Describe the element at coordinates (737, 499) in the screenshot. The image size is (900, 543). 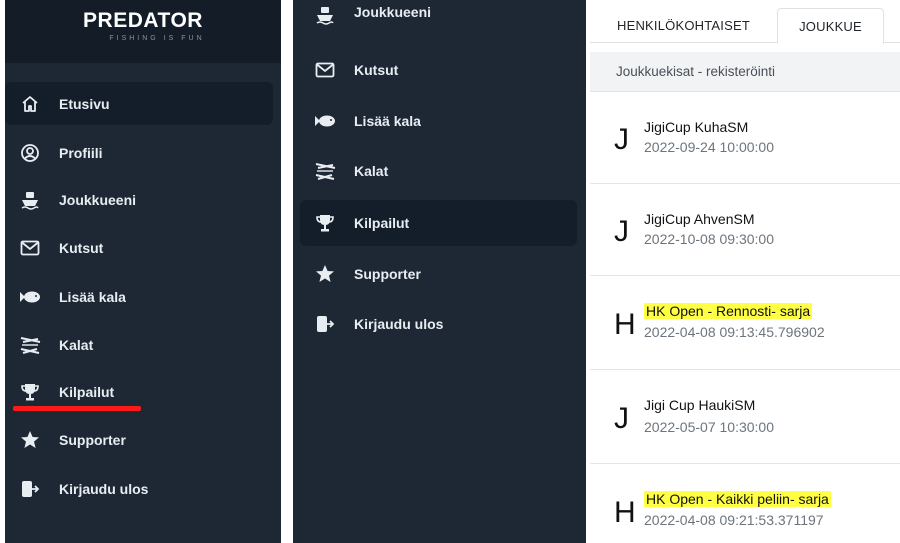
I see `competition-name: HK Open - Kaikki peliin- sarja` at that location.